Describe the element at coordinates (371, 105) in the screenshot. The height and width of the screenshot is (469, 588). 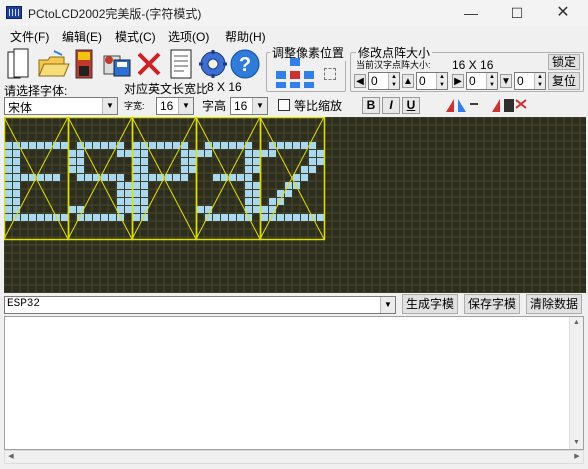
I see `bold-button: B` at that location.